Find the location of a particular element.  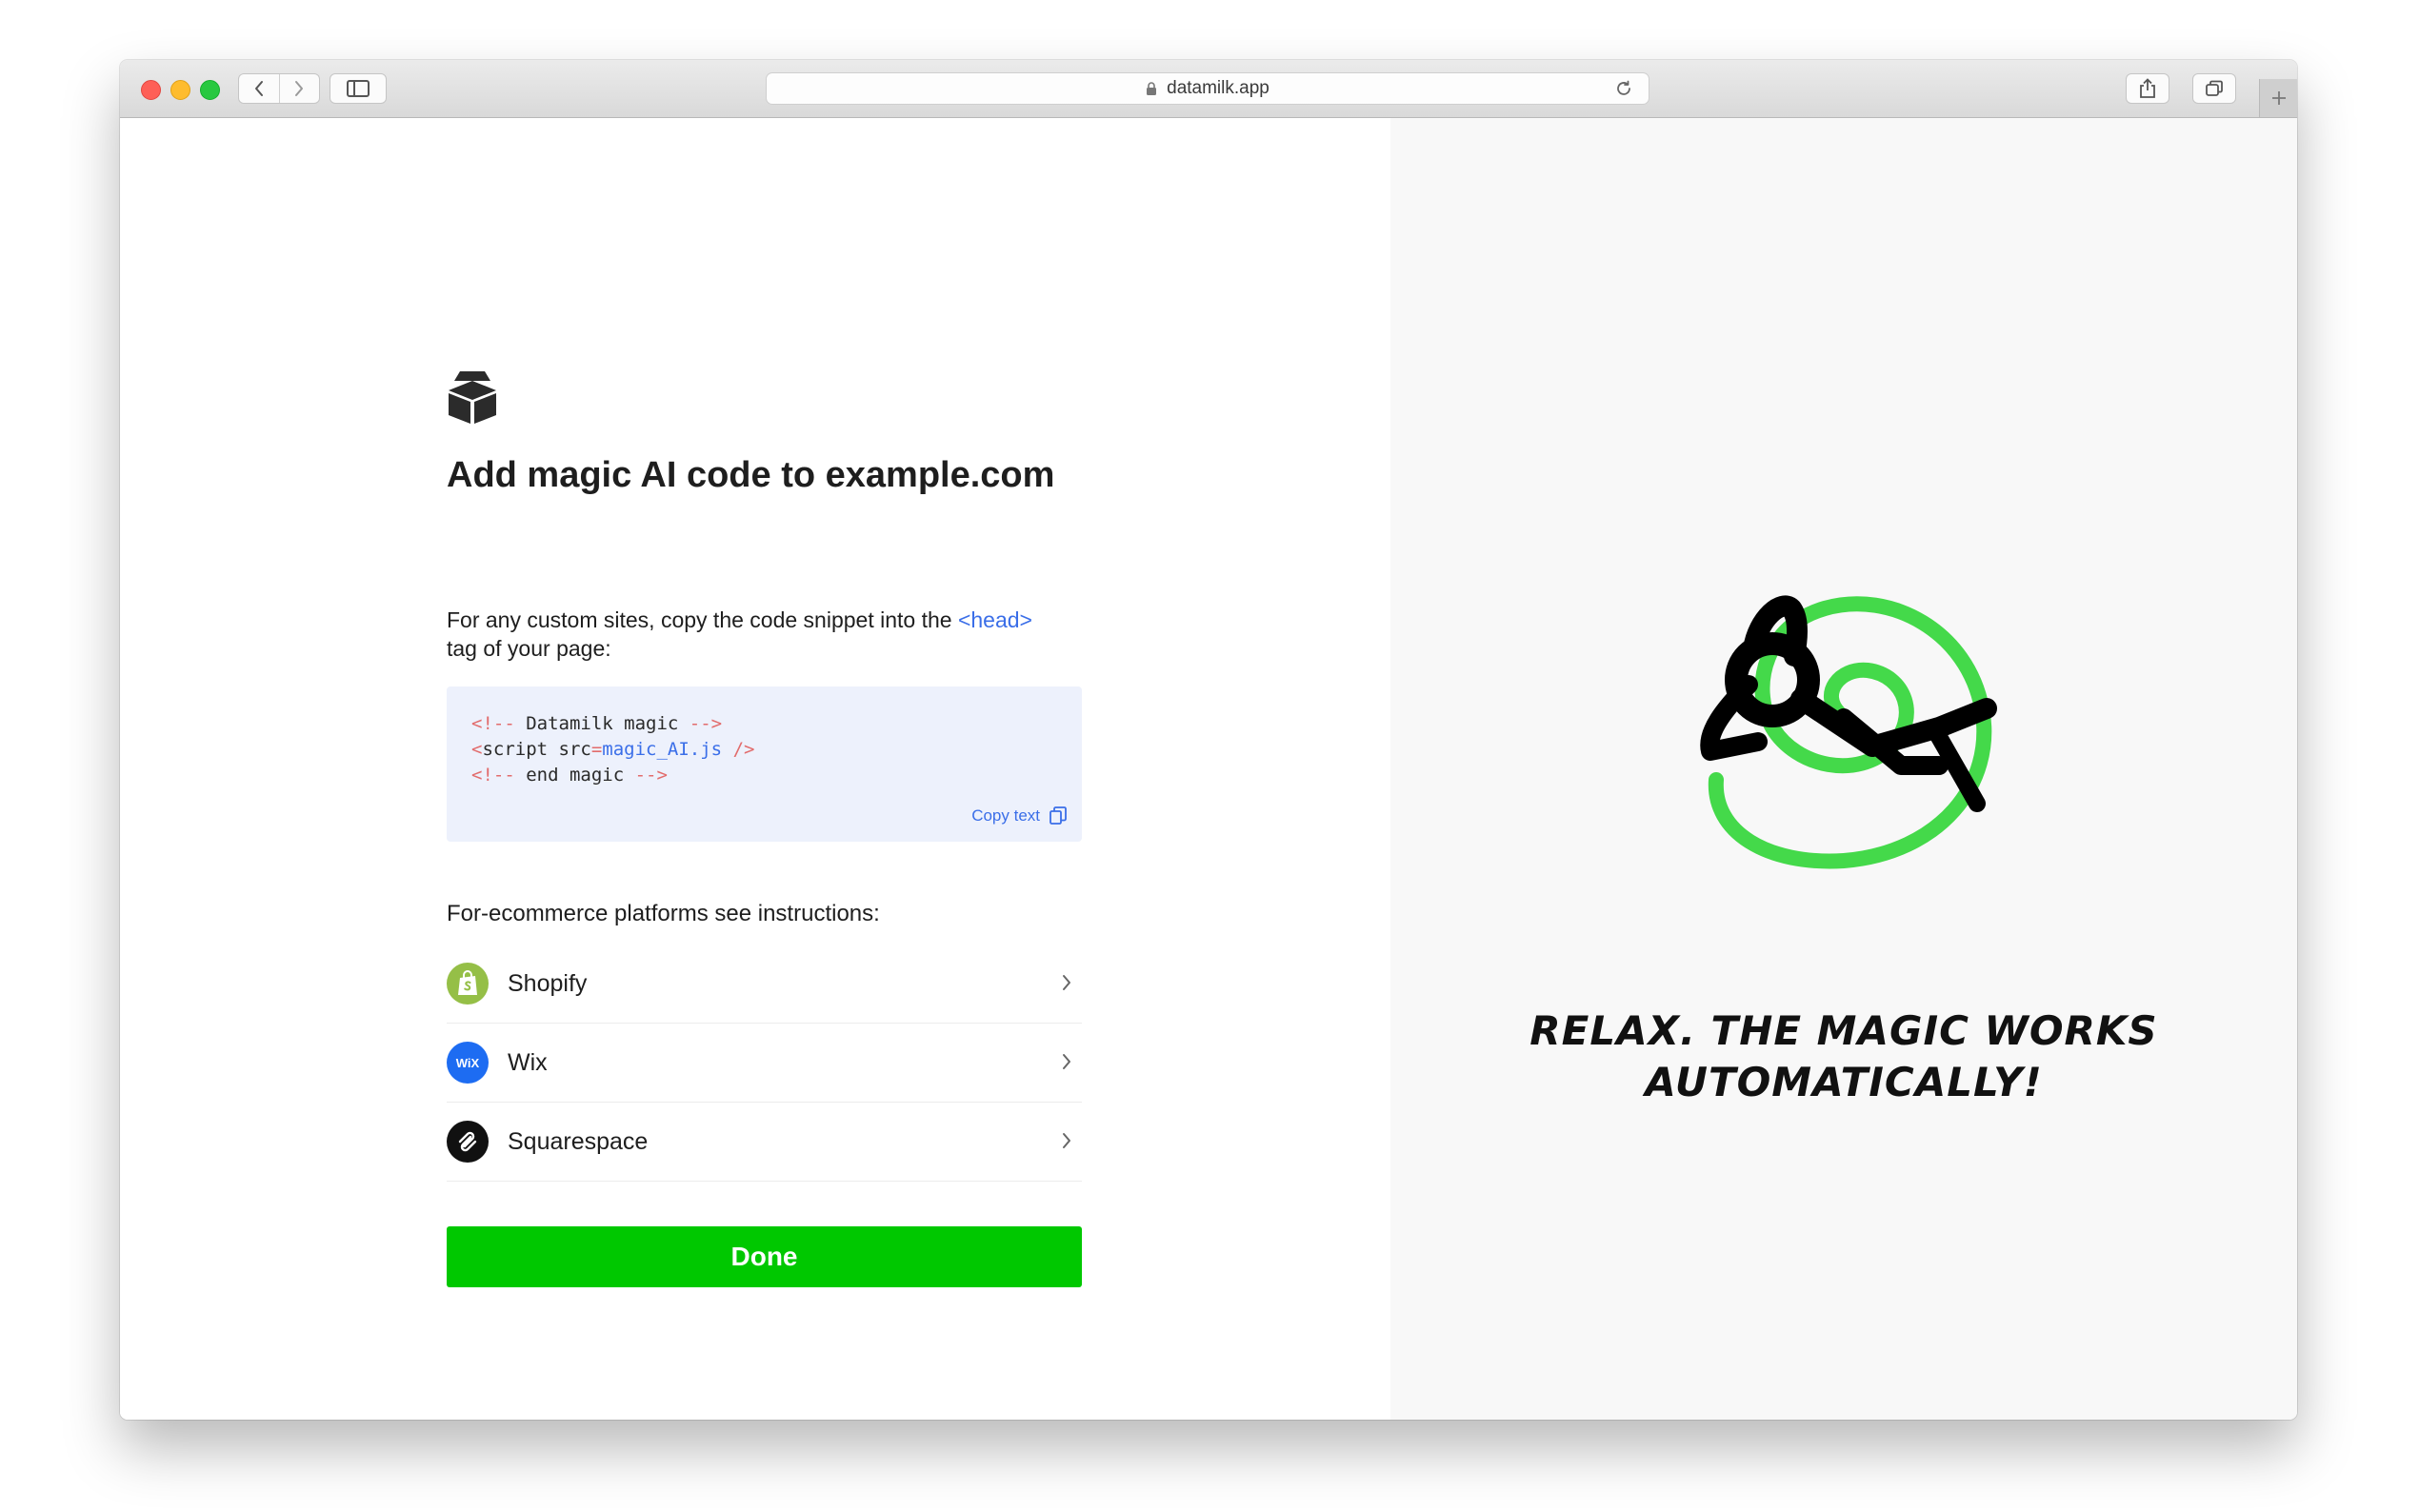

code-tag-name: script src is located at coordinates (536, 749).